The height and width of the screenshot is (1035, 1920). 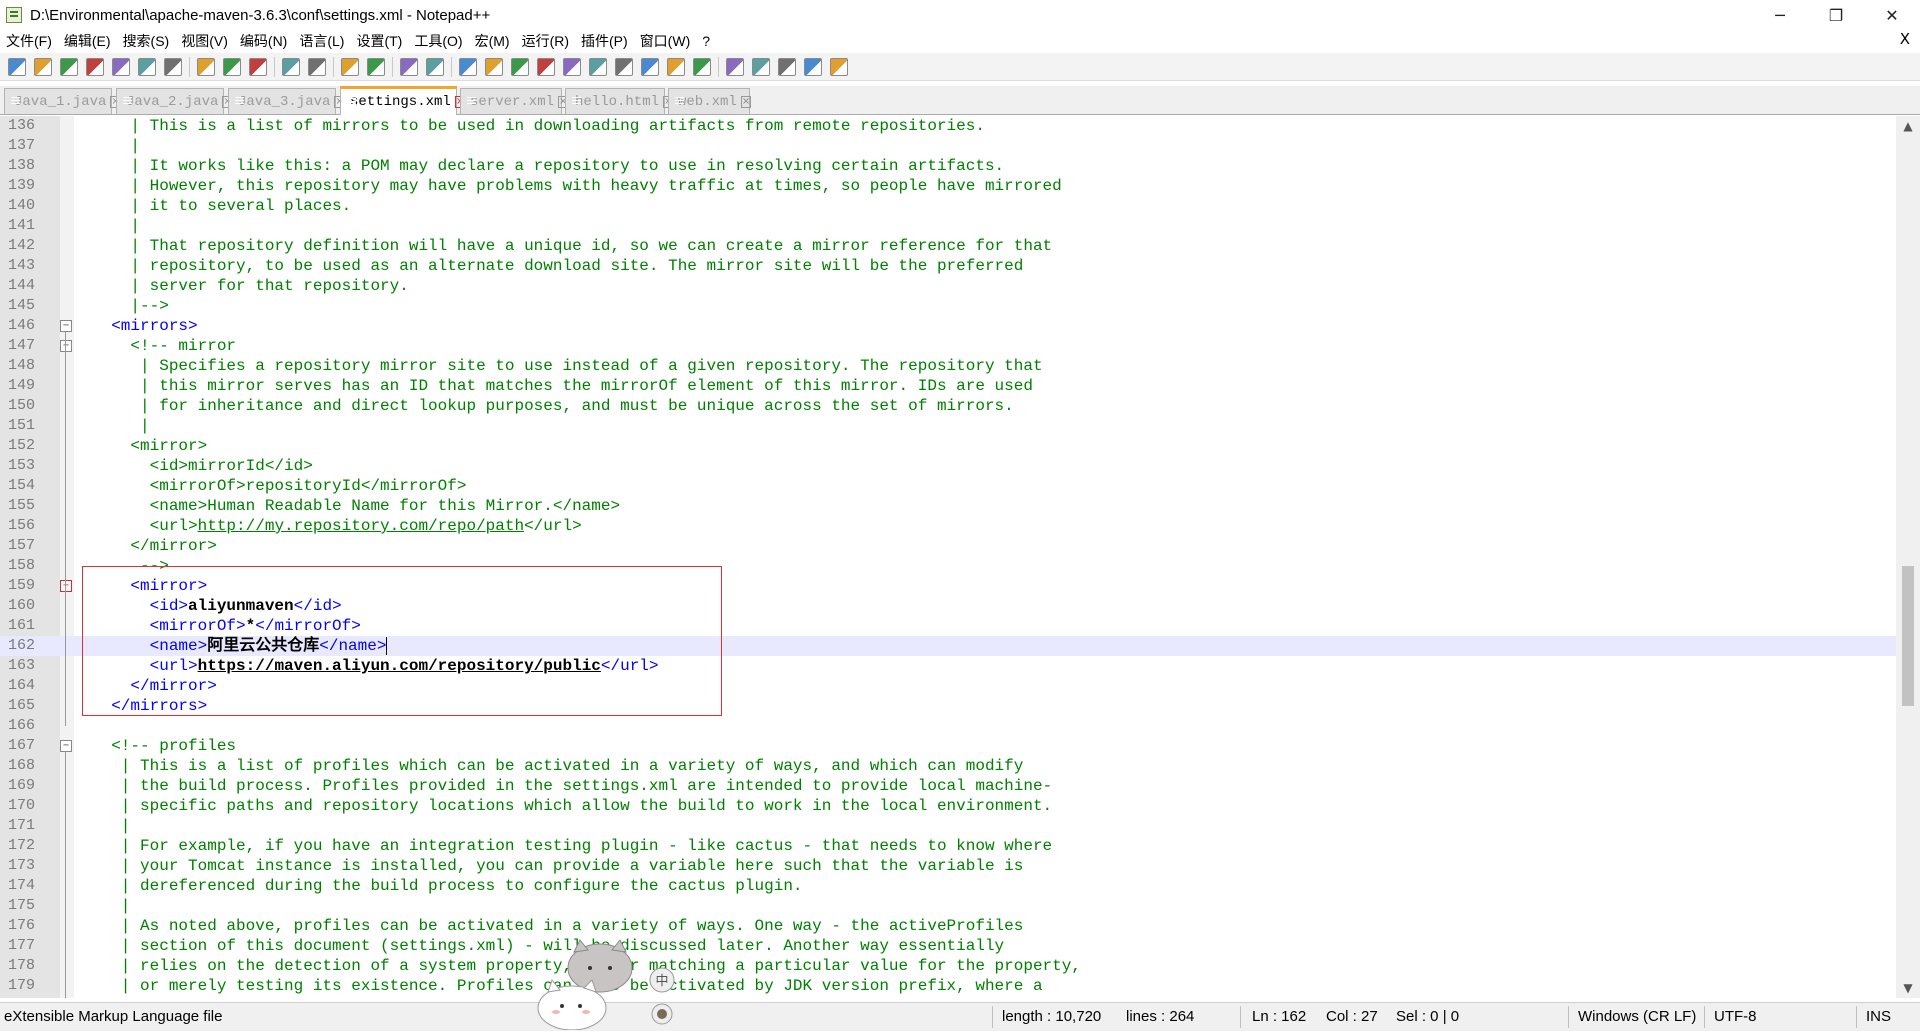 I want to click on code-line: 141 |, so click(x=948, y=226).